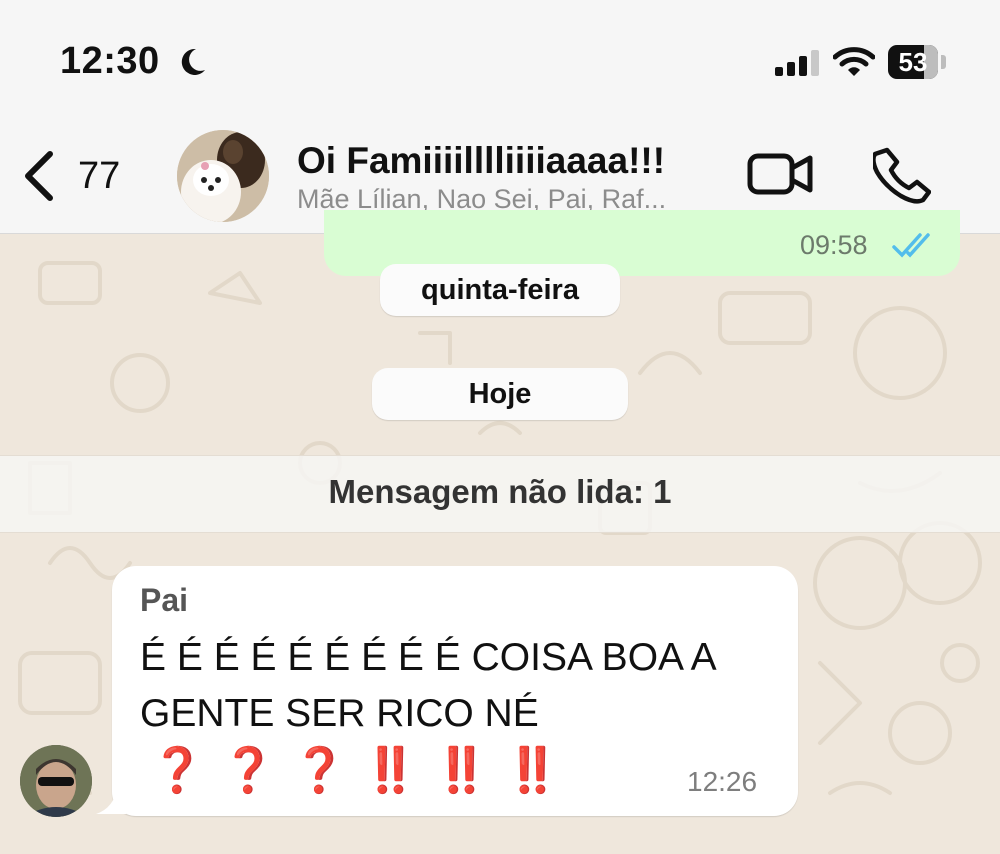 The width and height of the screenshot is (1000, 854). What do you see at coordinates (56, 781) in the screenshot?
I see `sender-avatar` at bounding box center [56, 781].